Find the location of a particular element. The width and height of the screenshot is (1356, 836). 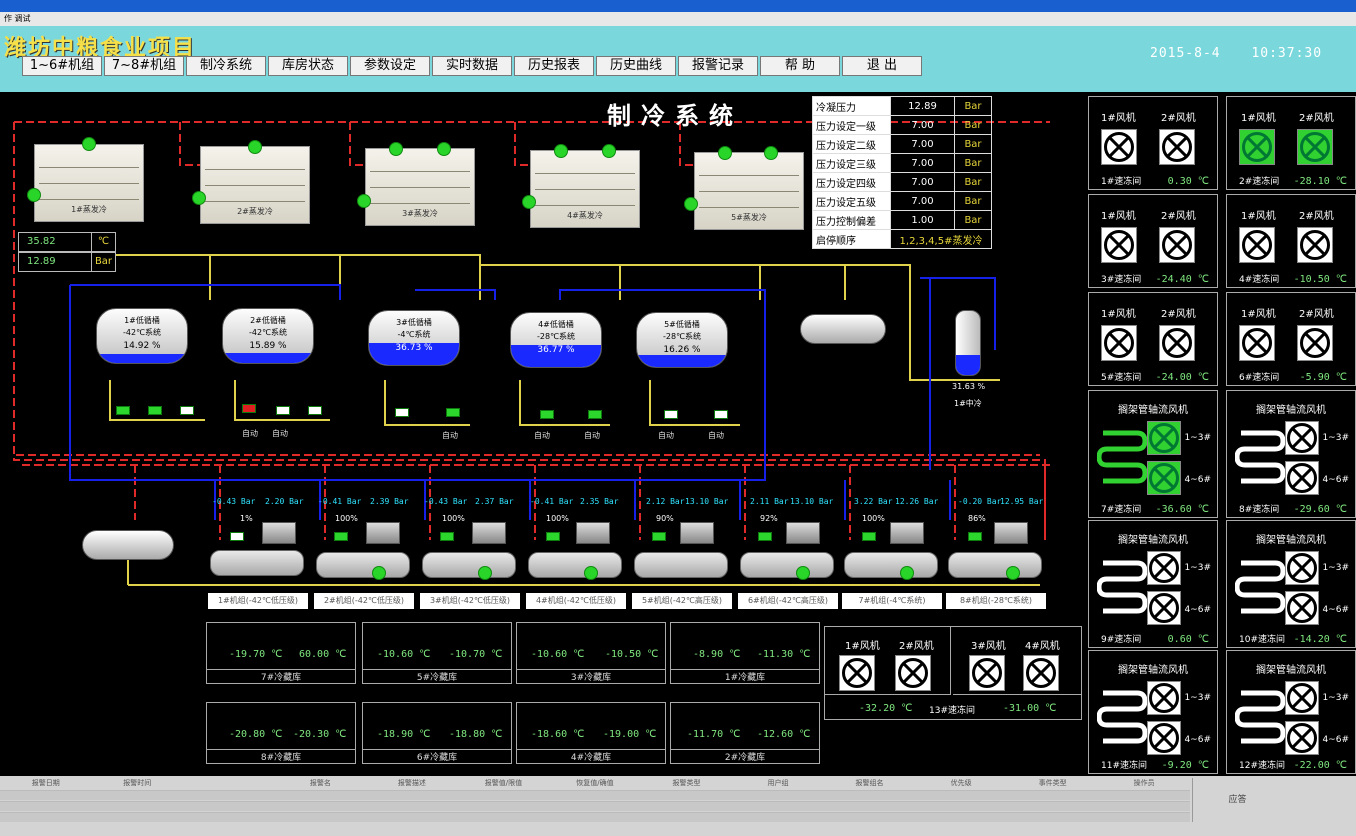

row-value: 12.89 is located at coordinates (922, 106).